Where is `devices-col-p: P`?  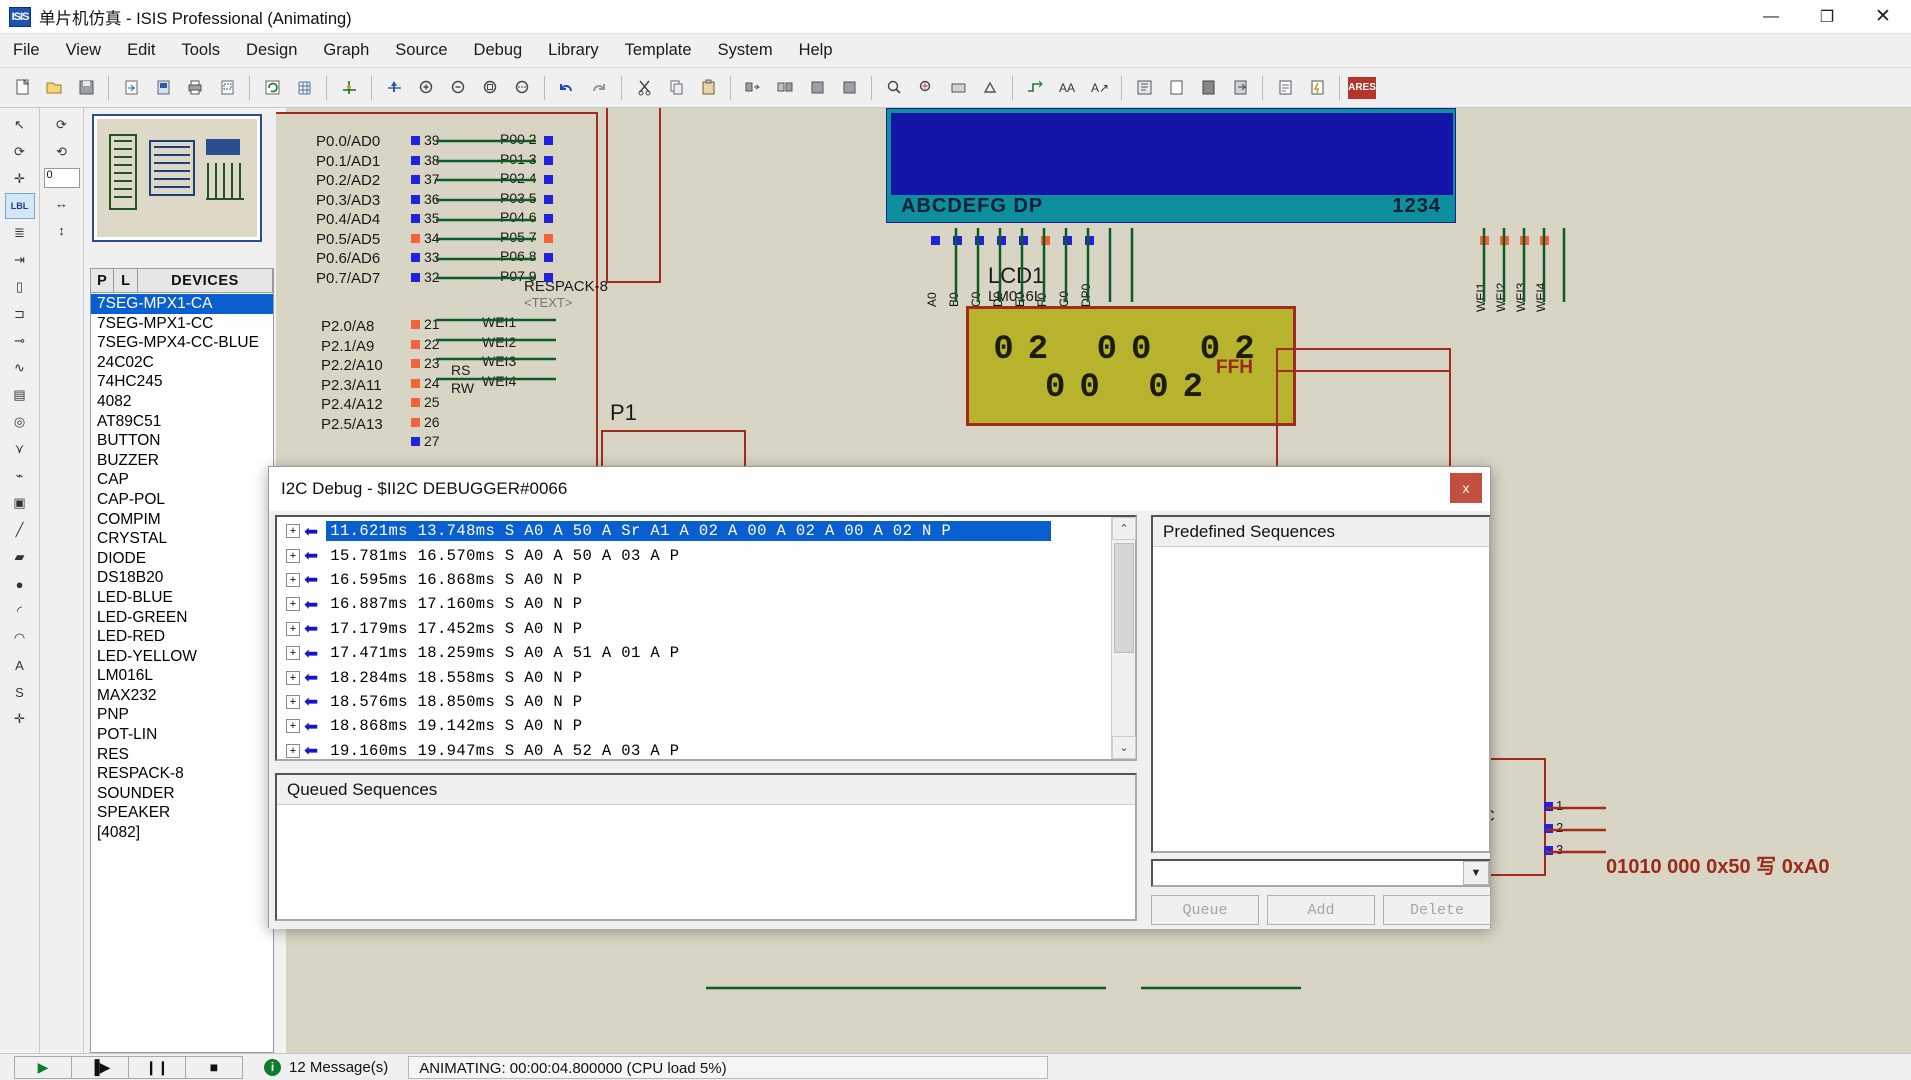
devices-col-p: P is located at coordinates (102, 280).